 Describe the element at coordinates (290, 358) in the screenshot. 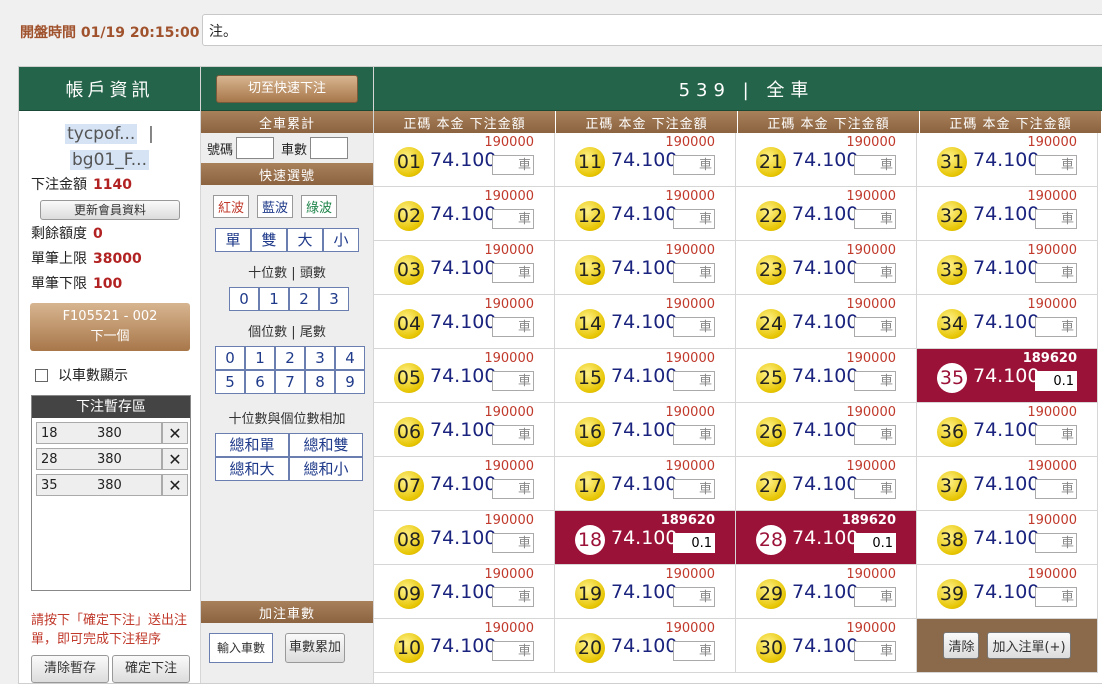

I see `units-2-button: 2` at that location.